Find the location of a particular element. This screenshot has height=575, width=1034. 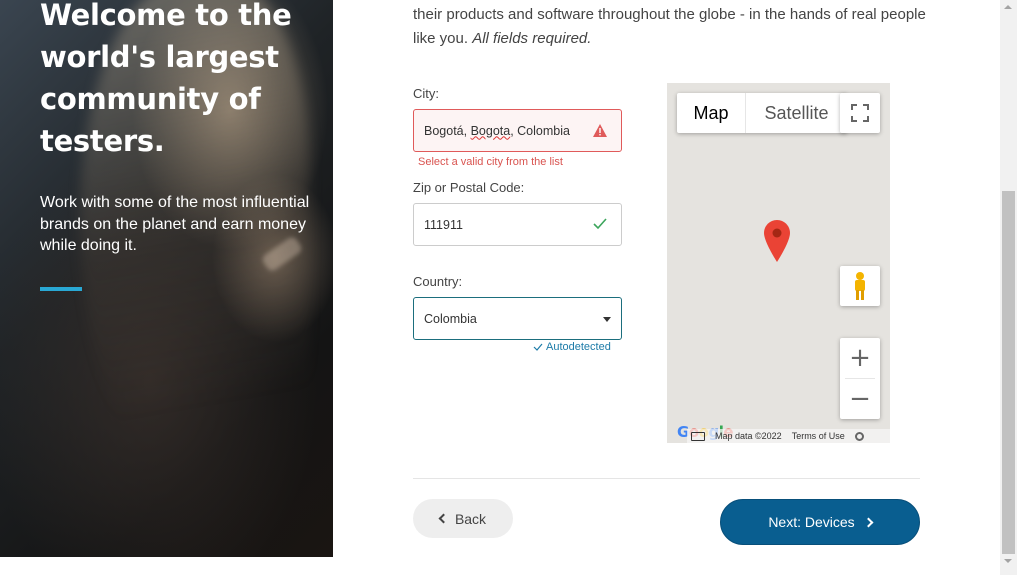

scroll-up-arrow-icon is located at coordinates (1008, 7).